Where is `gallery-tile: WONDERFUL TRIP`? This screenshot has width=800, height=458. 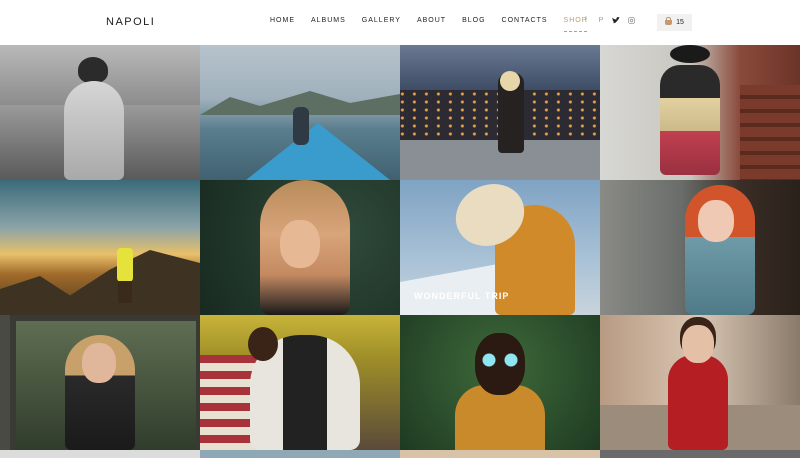 gallery-tile: WONDERFUL TRIP is located at coordinates (500, 247).